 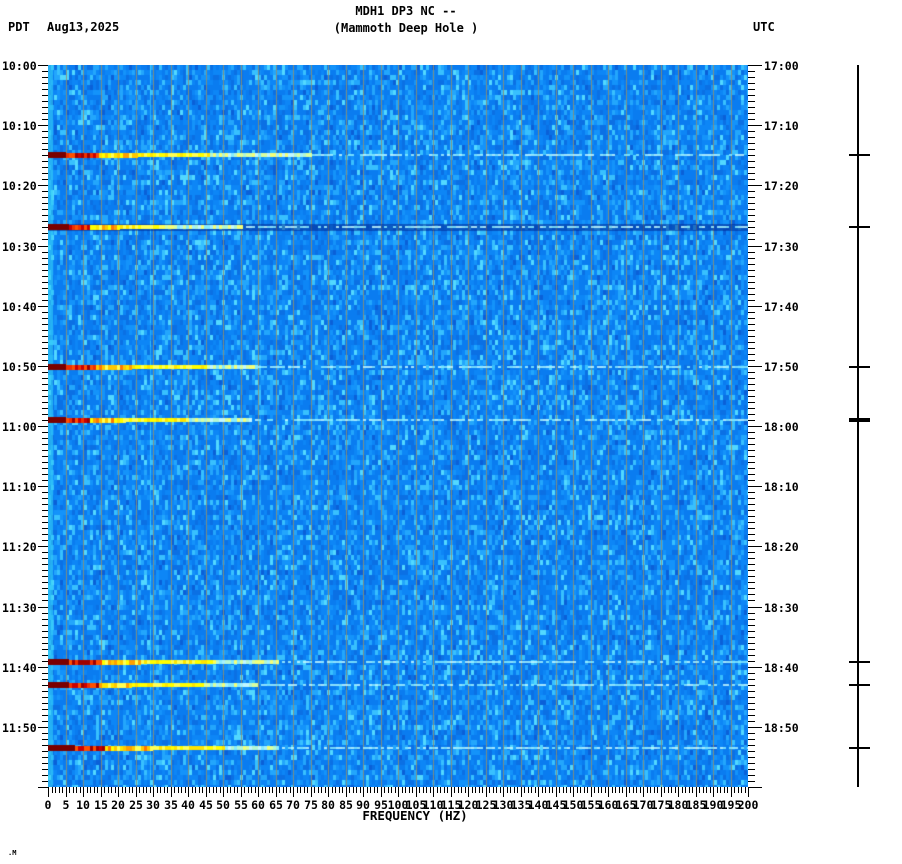 I want to click on timezone-left-label: PDT, so click(x=19, y=27).